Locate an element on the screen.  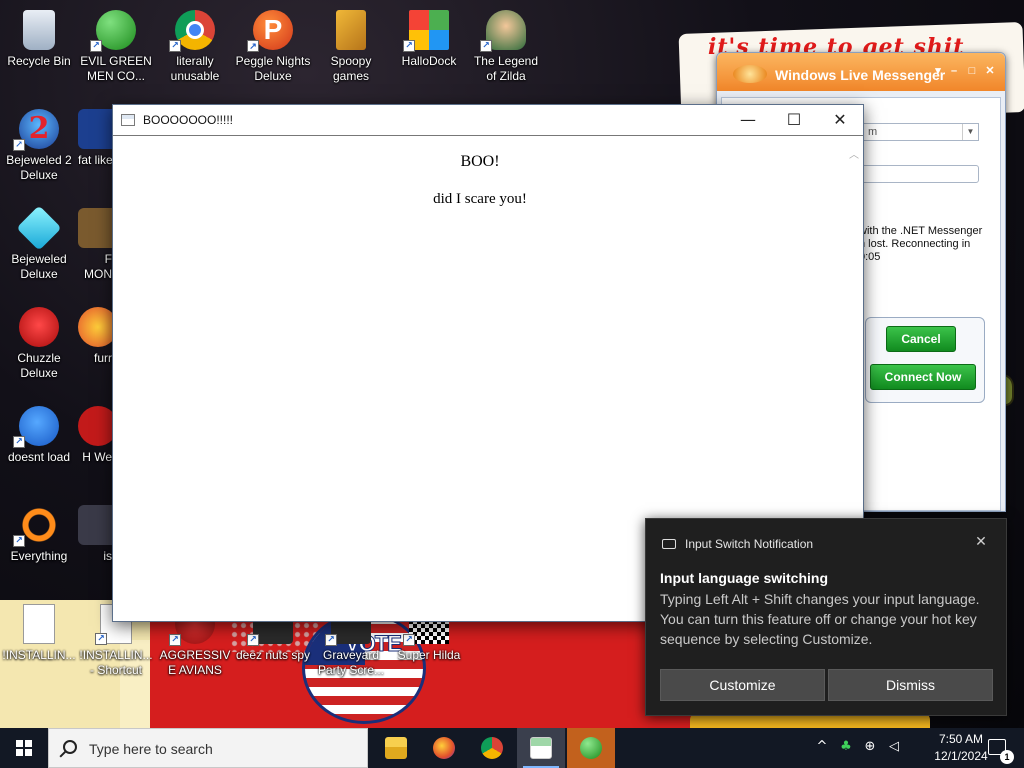
peggle-icon: P ↗ is located at coordinates (270, 31).